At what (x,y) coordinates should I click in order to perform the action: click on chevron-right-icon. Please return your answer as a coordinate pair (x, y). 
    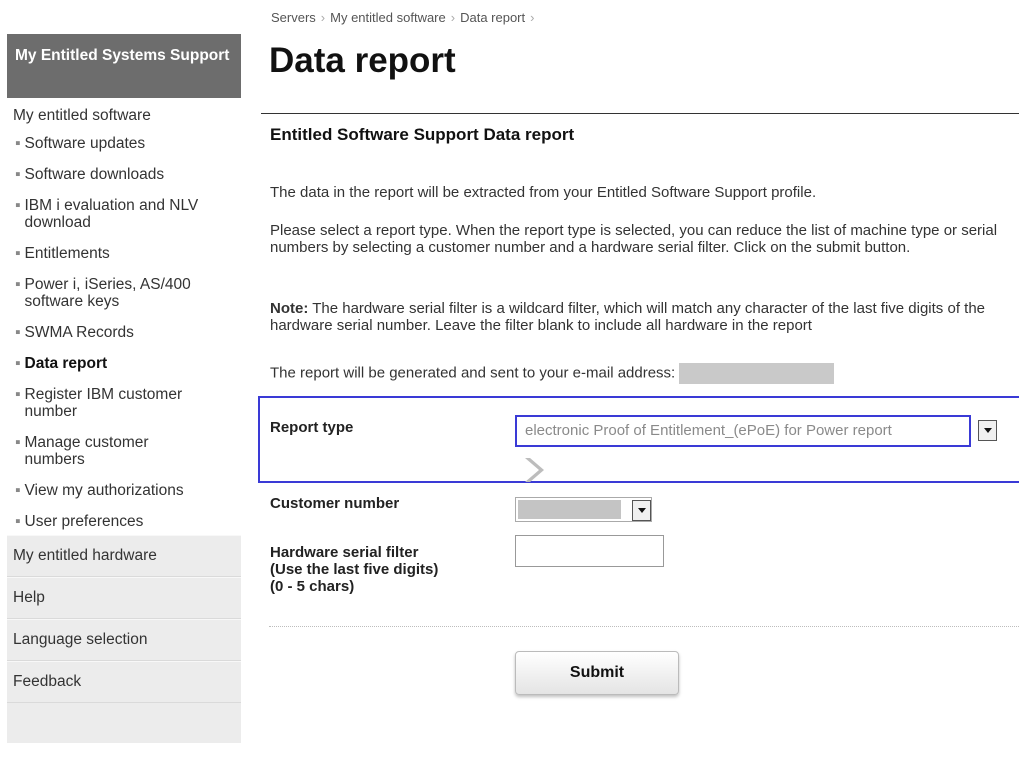
    Looking at the image, I should click on (534, 470).